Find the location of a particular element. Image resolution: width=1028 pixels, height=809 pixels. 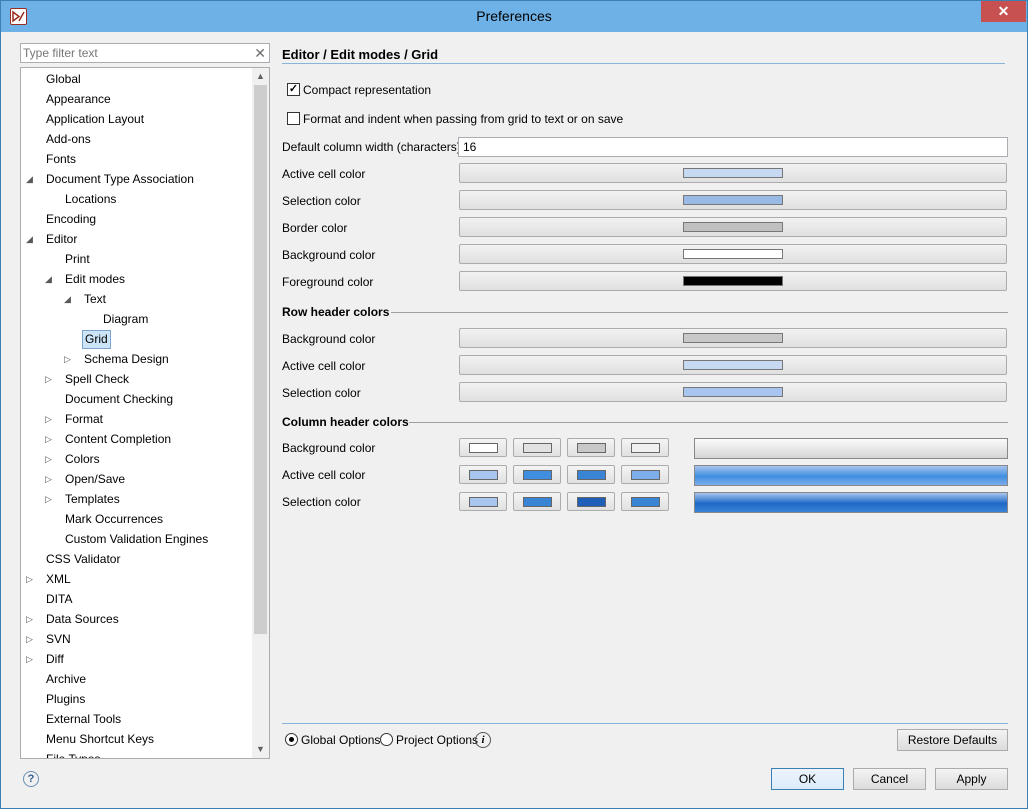

cell-foreground-color-button is located at coordinates (733, 281).